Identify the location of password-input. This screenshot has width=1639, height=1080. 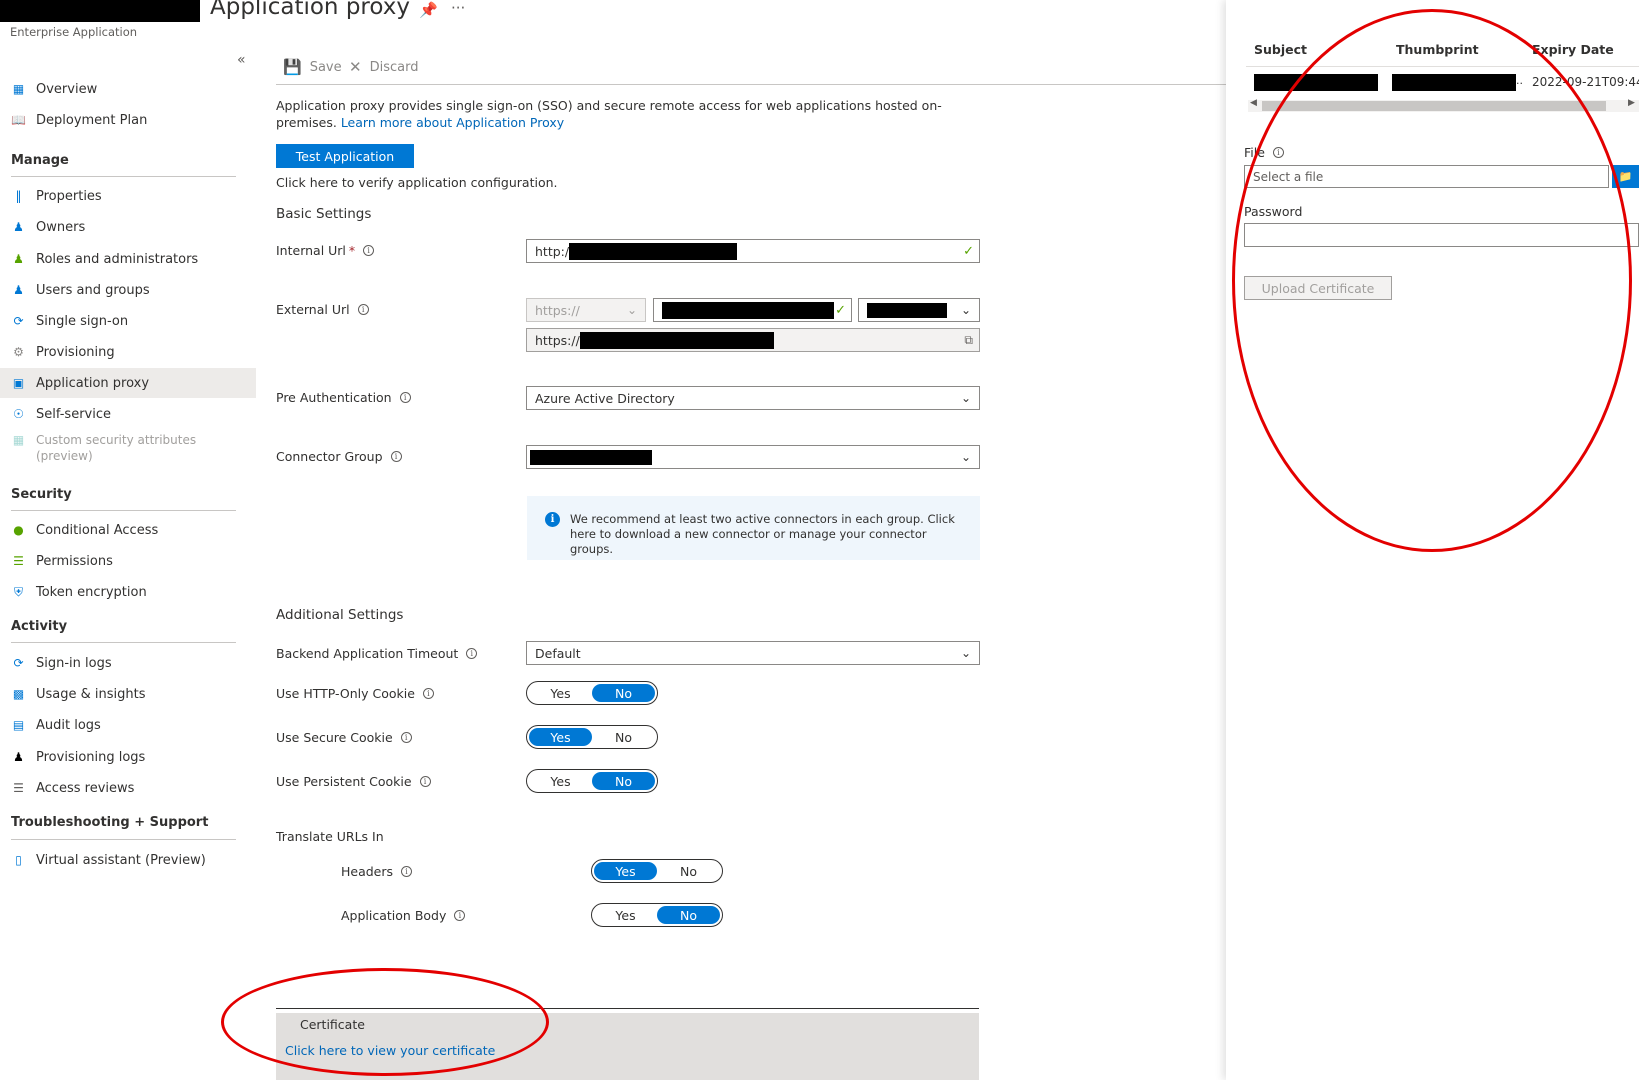
(1441, 235).